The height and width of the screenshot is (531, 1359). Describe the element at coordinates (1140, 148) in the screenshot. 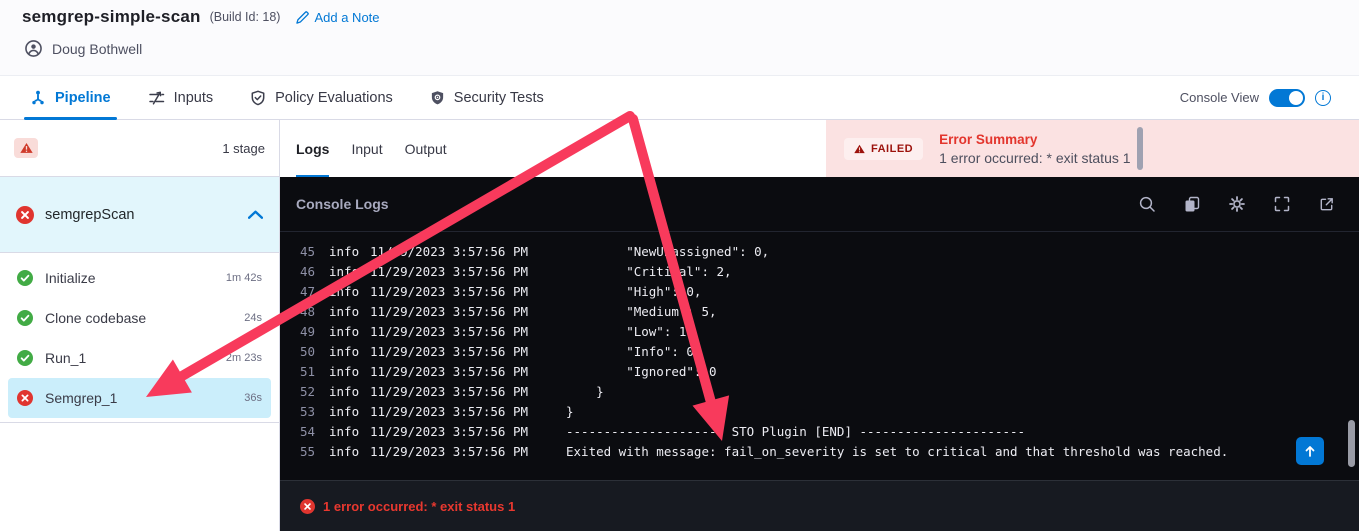

I see `error-panel-scrollbar` at that location.